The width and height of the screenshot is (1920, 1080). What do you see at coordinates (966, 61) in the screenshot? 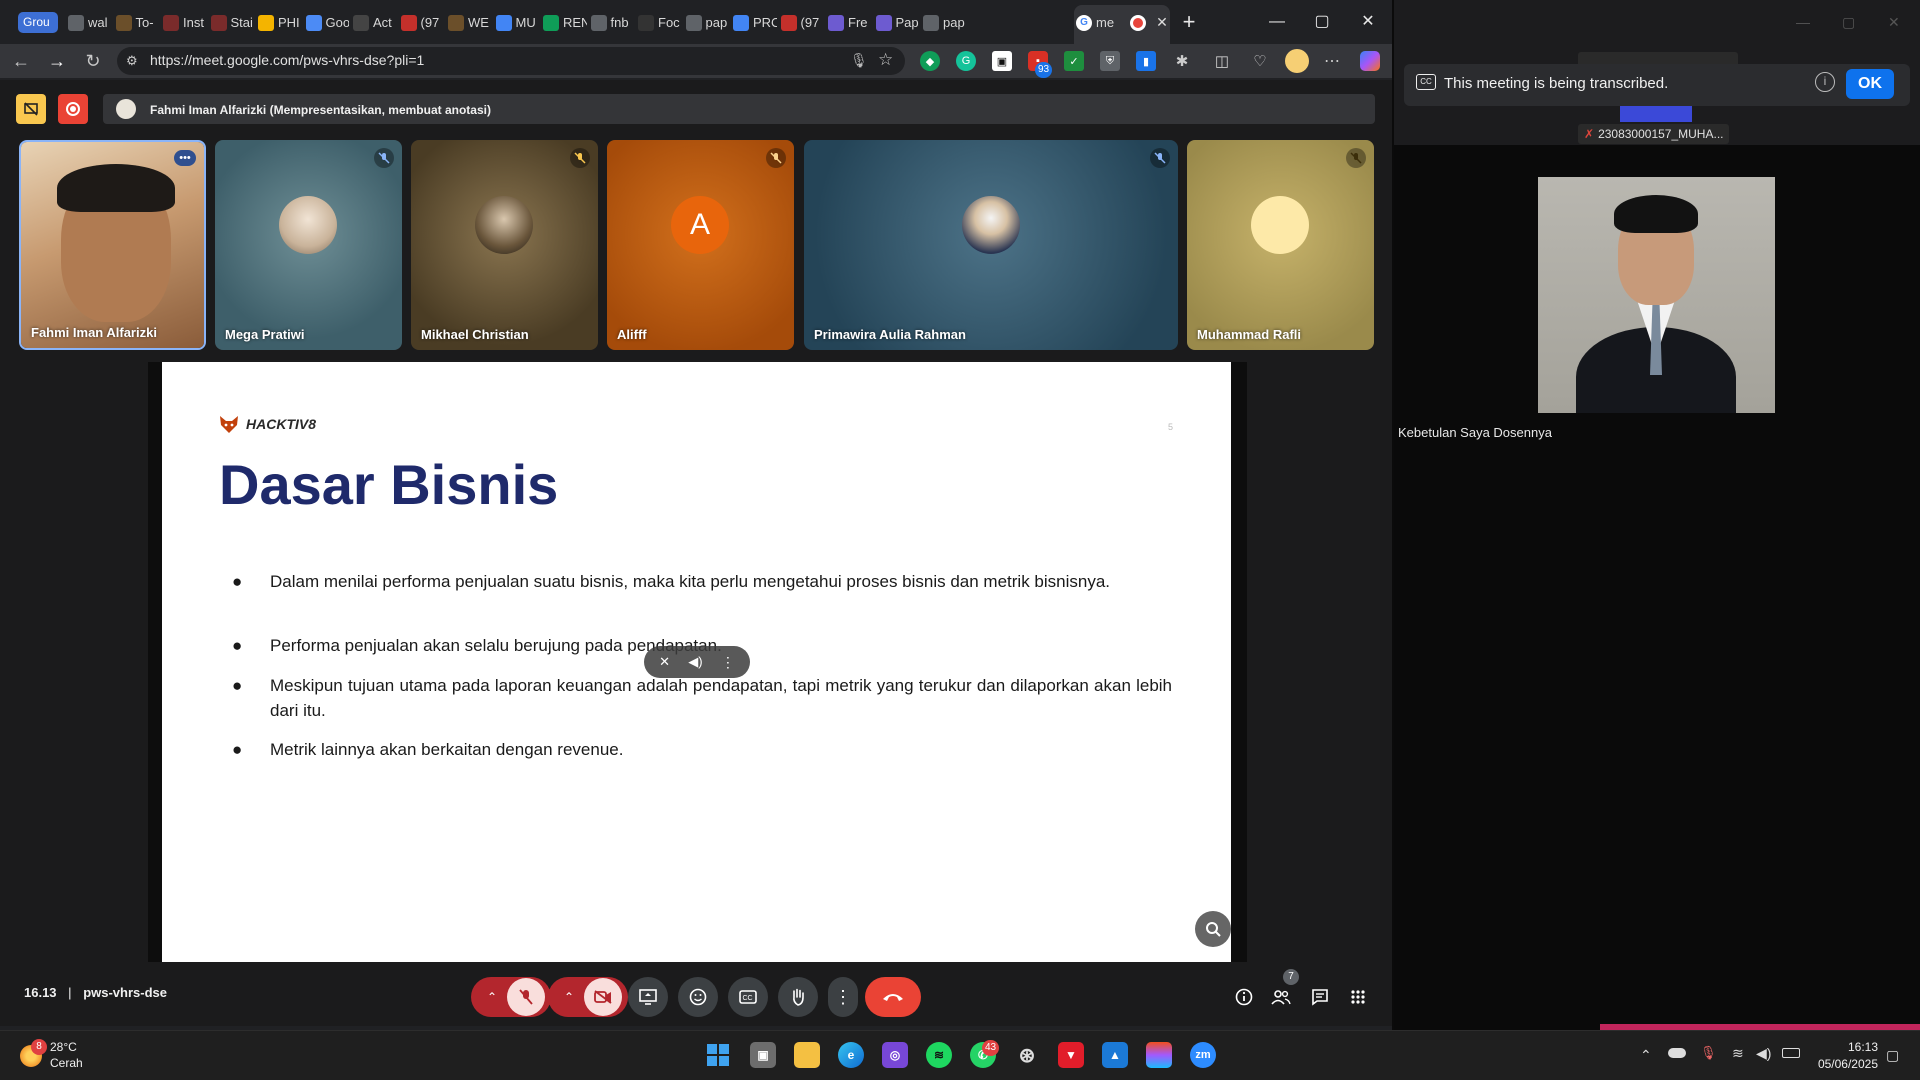
I see `grammarly-icon: G` at bounding box center [966, 61].